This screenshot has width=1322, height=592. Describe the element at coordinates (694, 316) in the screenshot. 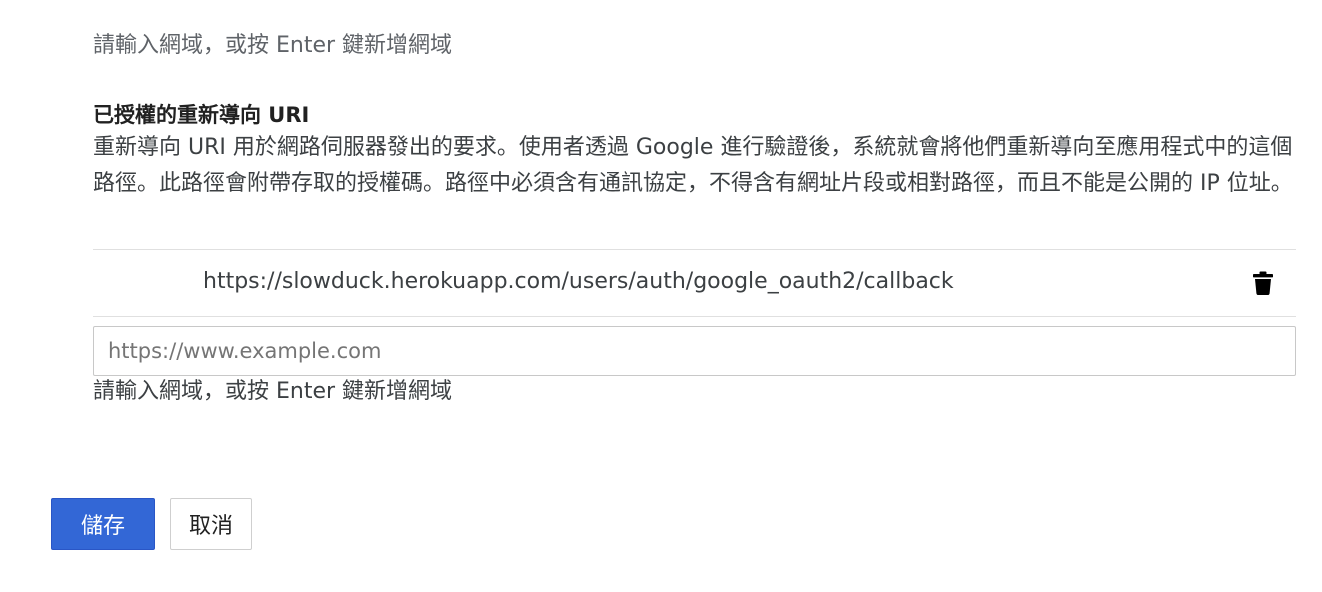

I see `divider` at that location.